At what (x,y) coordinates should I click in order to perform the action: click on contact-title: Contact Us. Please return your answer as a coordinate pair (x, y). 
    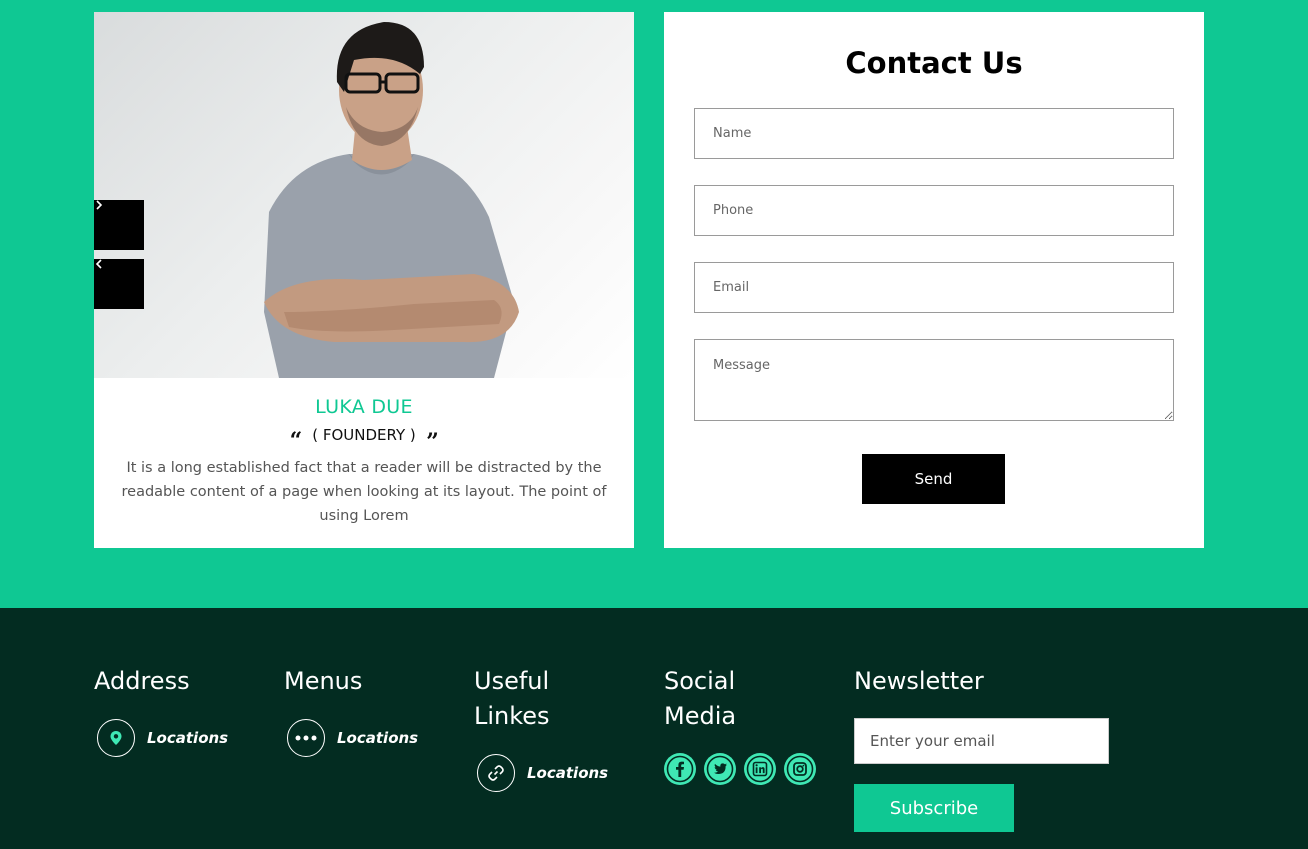
    Looking at the image, I should click on (934, 63).